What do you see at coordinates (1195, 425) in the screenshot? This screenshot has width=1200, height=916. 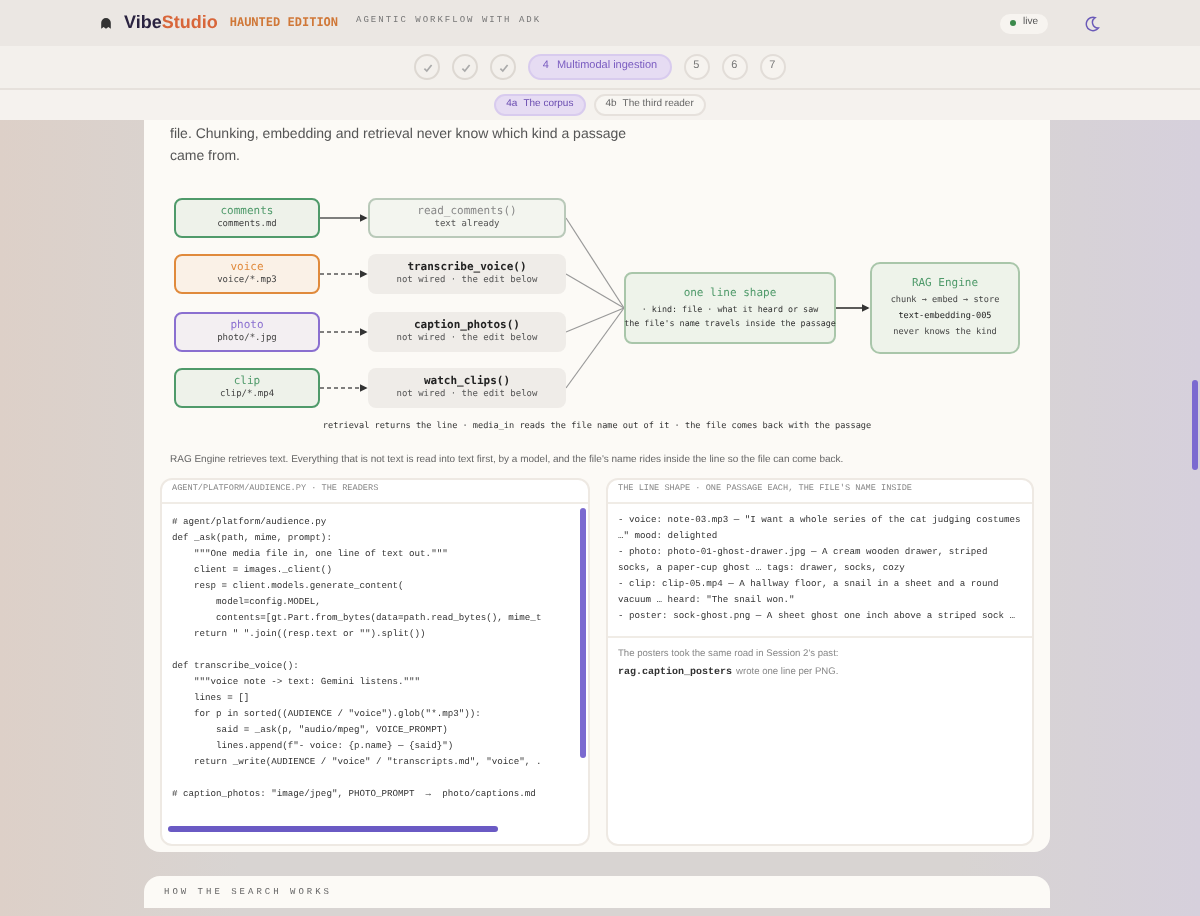 I see `page-scrollbar` at bounding box center [1195, 425].